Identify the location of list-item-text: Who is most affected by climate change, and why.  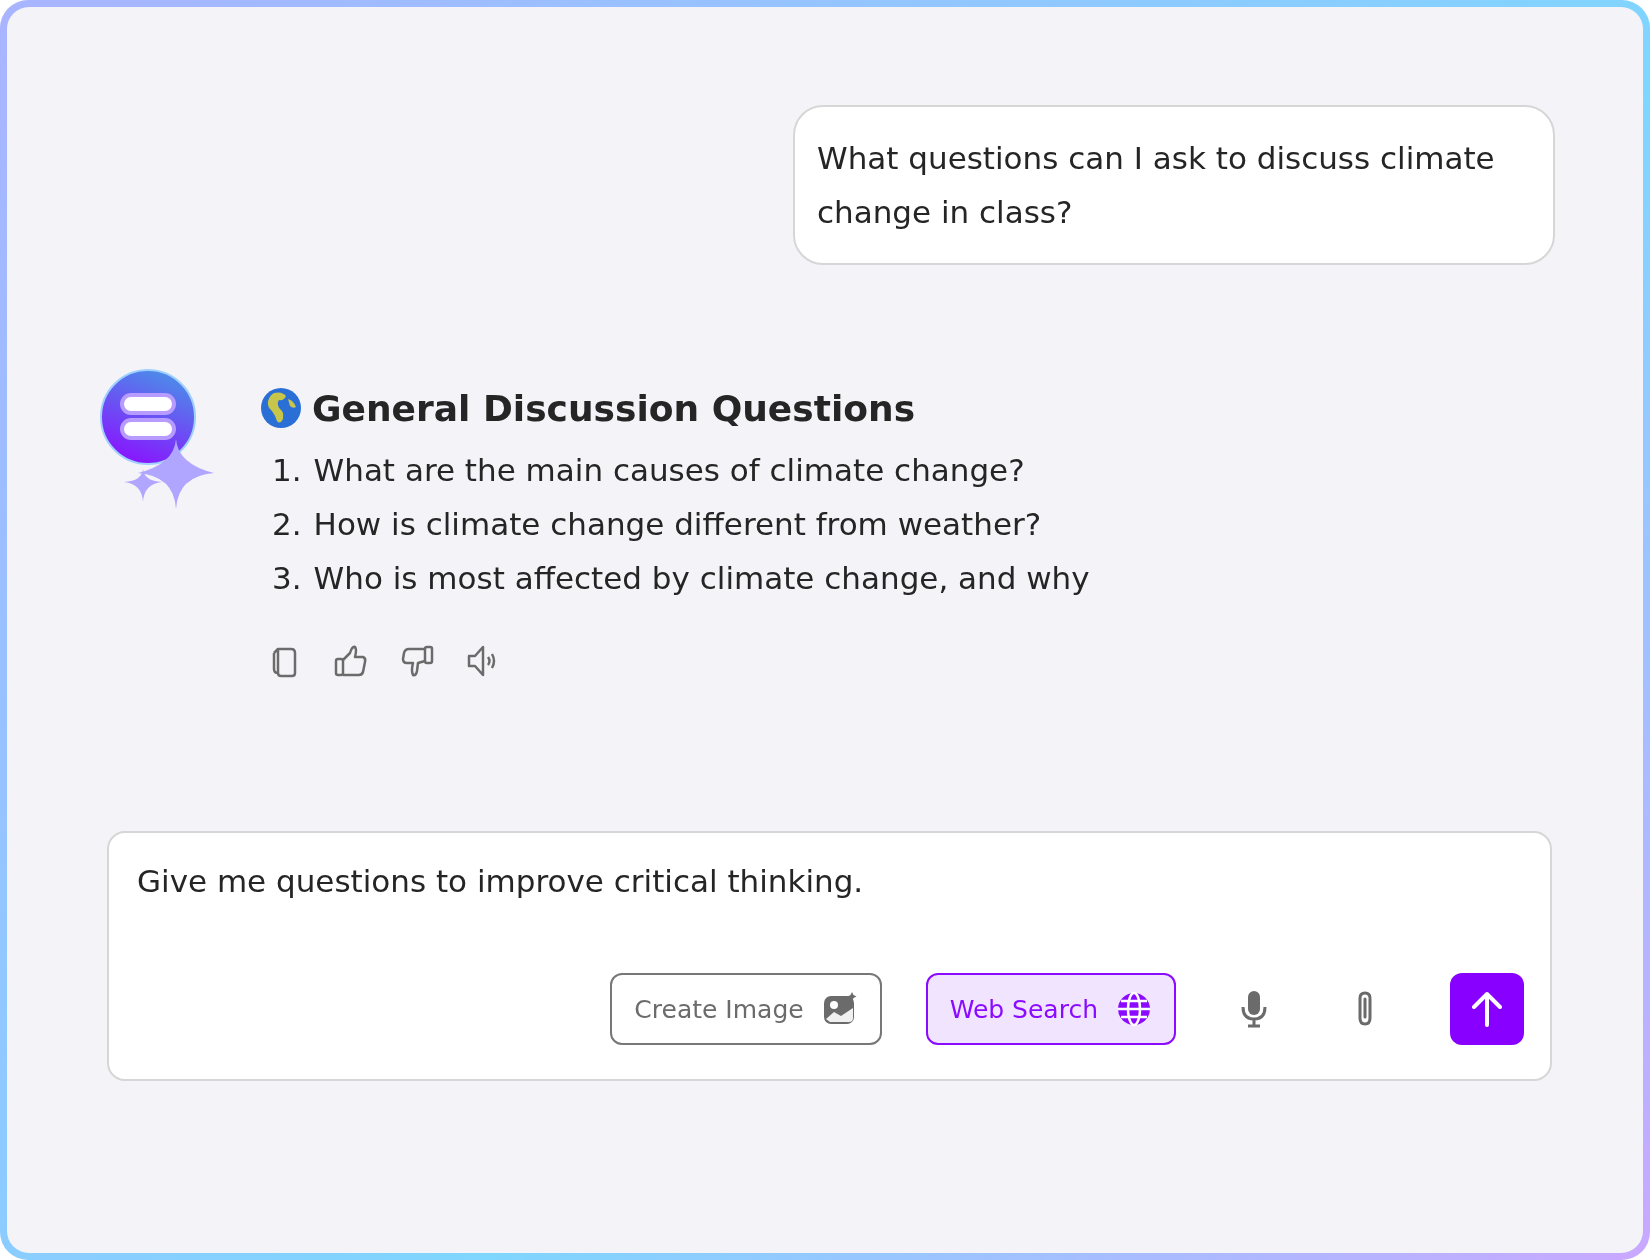
(701, 578).